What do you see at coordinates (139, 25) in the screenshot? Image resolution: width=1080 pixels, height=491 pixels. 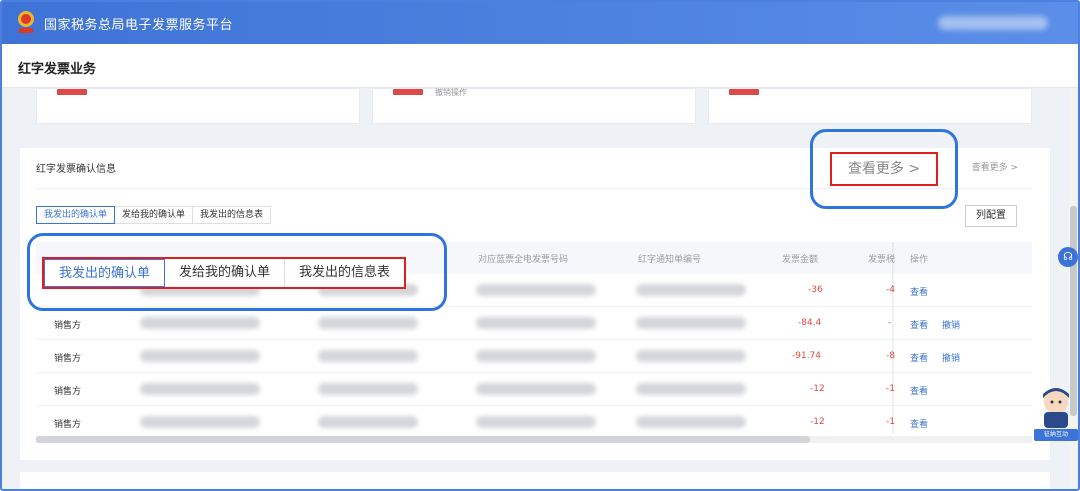 I see `platform-title: 国家税务总局电子发票服务平台` at bounding box center [139, 25].